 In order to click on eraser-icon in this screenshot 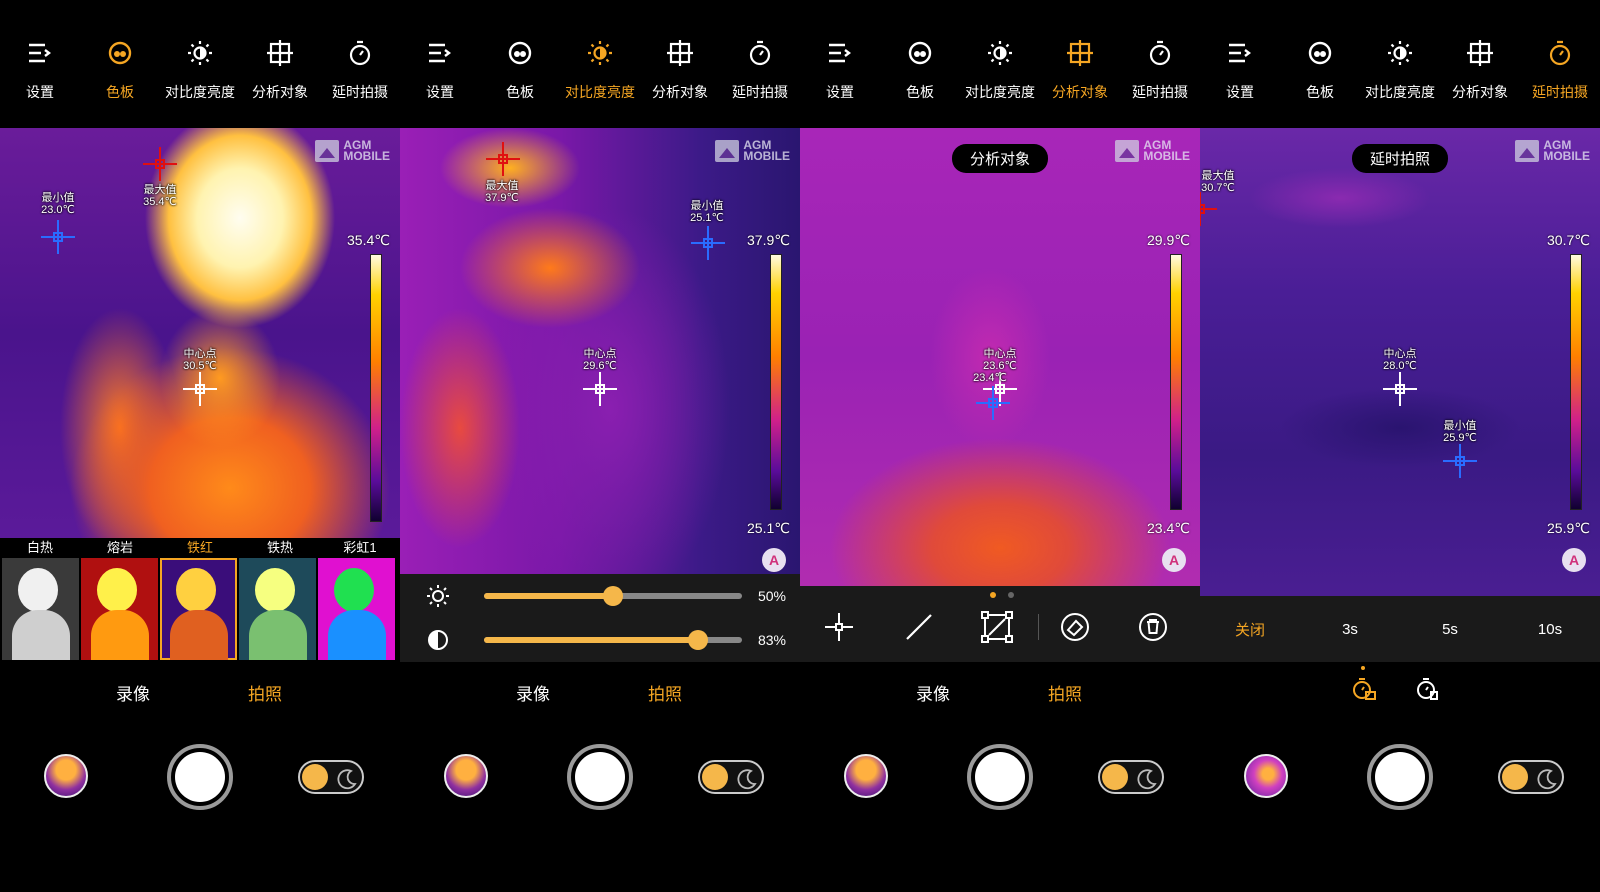, I will do `click(1075, 627)`.